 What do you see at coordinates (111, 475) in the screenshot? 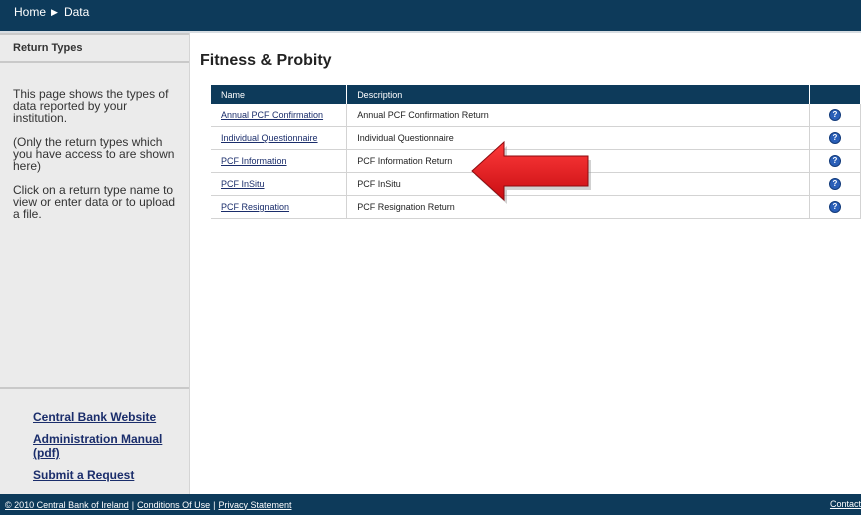
I see `submit-request-link: Submit a Request` at bounding box center [111, 475].